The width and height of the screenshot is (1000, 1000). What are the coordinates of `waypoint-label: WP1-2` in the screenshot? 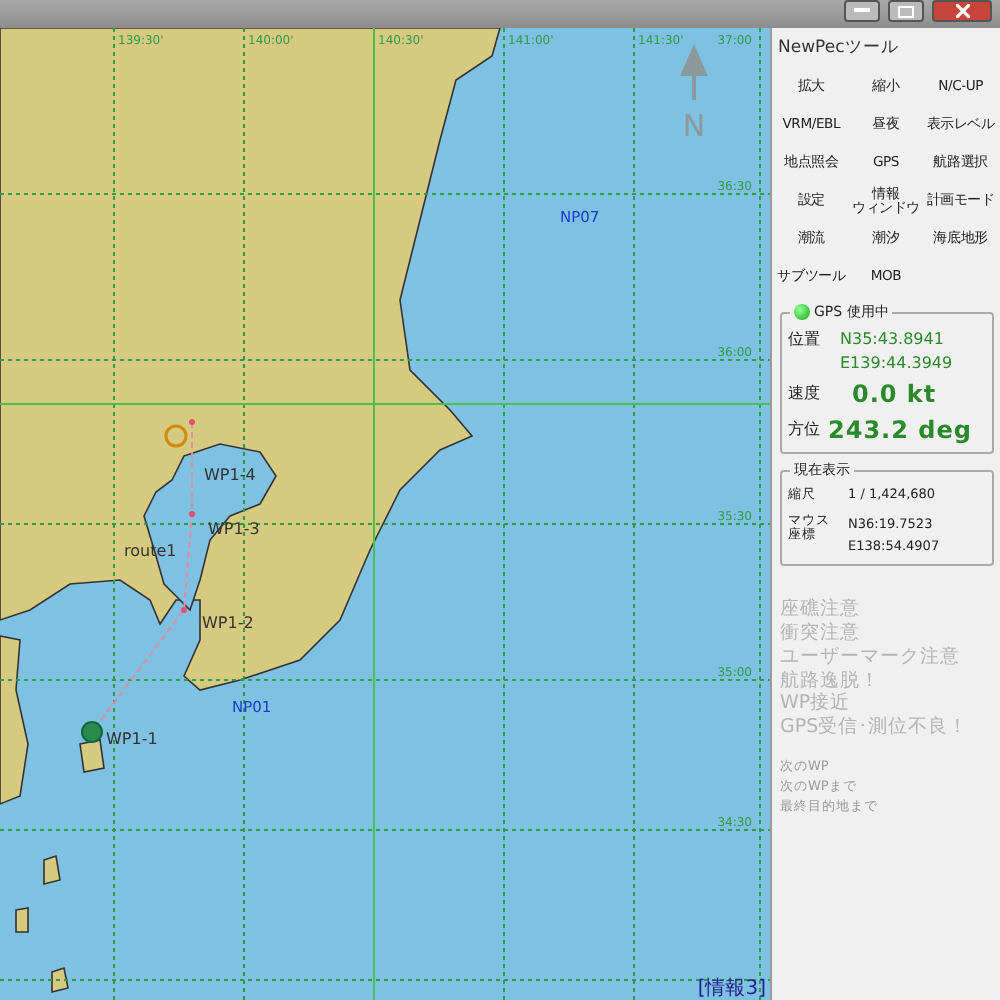 It's located at (228, 623).